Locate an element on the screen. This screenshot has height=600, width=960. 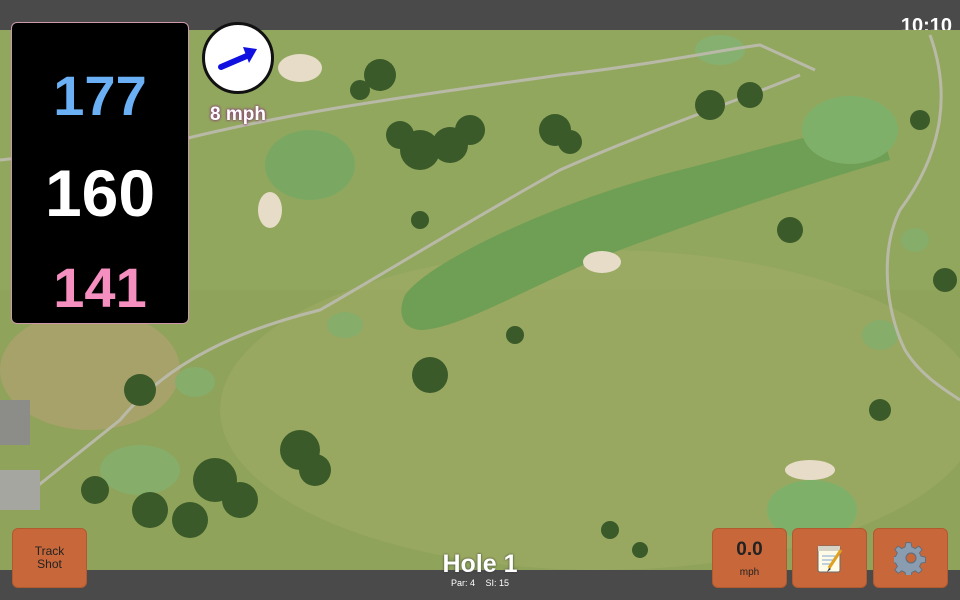
track-shot-button: Track Shot is located at coordinates (49, 558).